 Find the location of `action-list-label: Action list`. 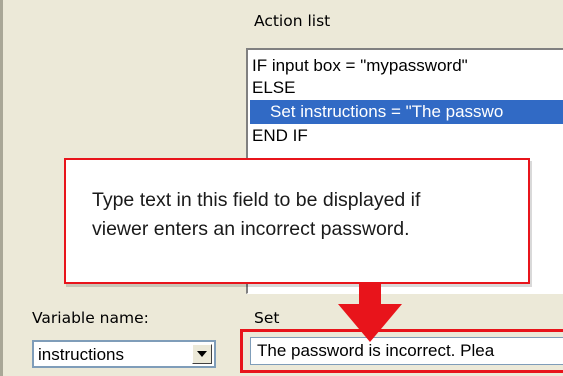

action-list-label: Action list is located at coordinates (292, 21).